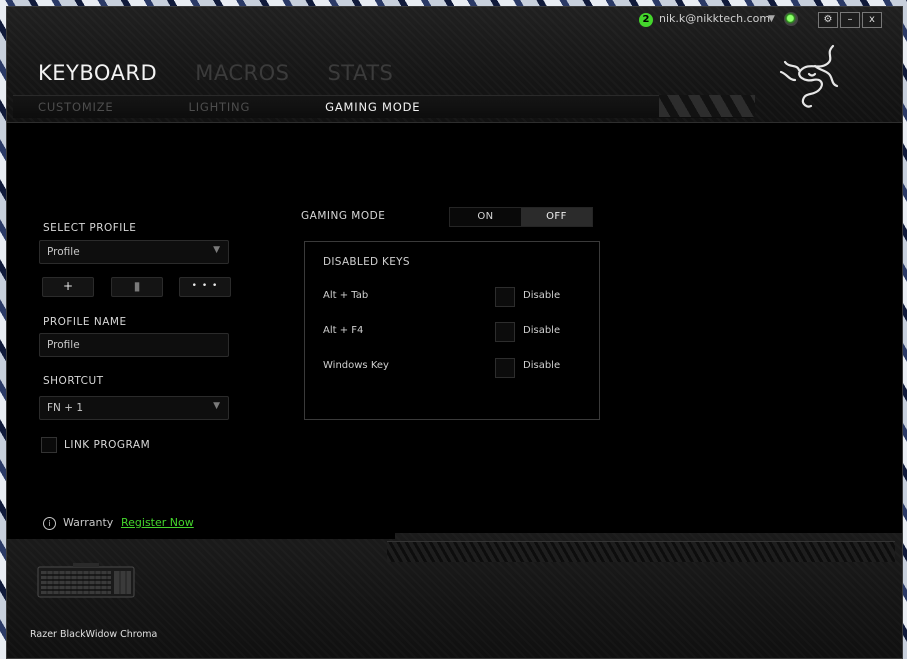  Describe the element at coordinates (134, 345) in the screenshot. I see `profile-name-field: Profile` at that location.